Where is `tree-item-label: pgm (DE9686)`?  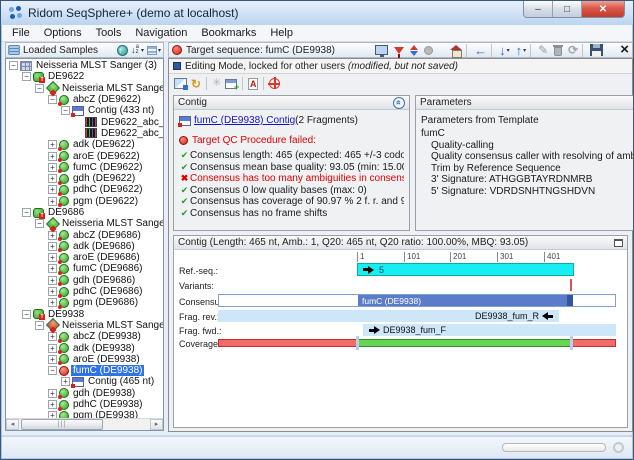 tree-item-label: pgm (DE9686) is located at coordinates (105, 302).